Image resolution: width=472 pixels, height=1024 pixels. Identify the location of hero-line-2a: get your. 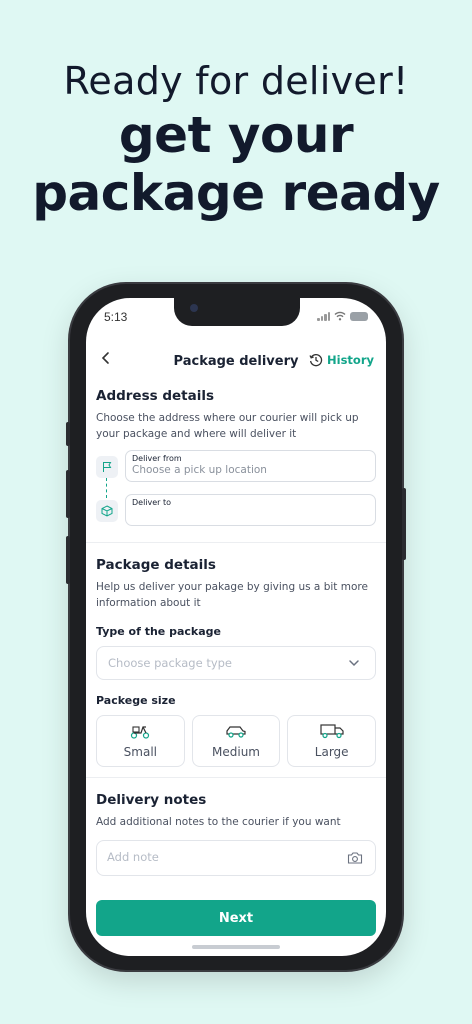
(236, 135).